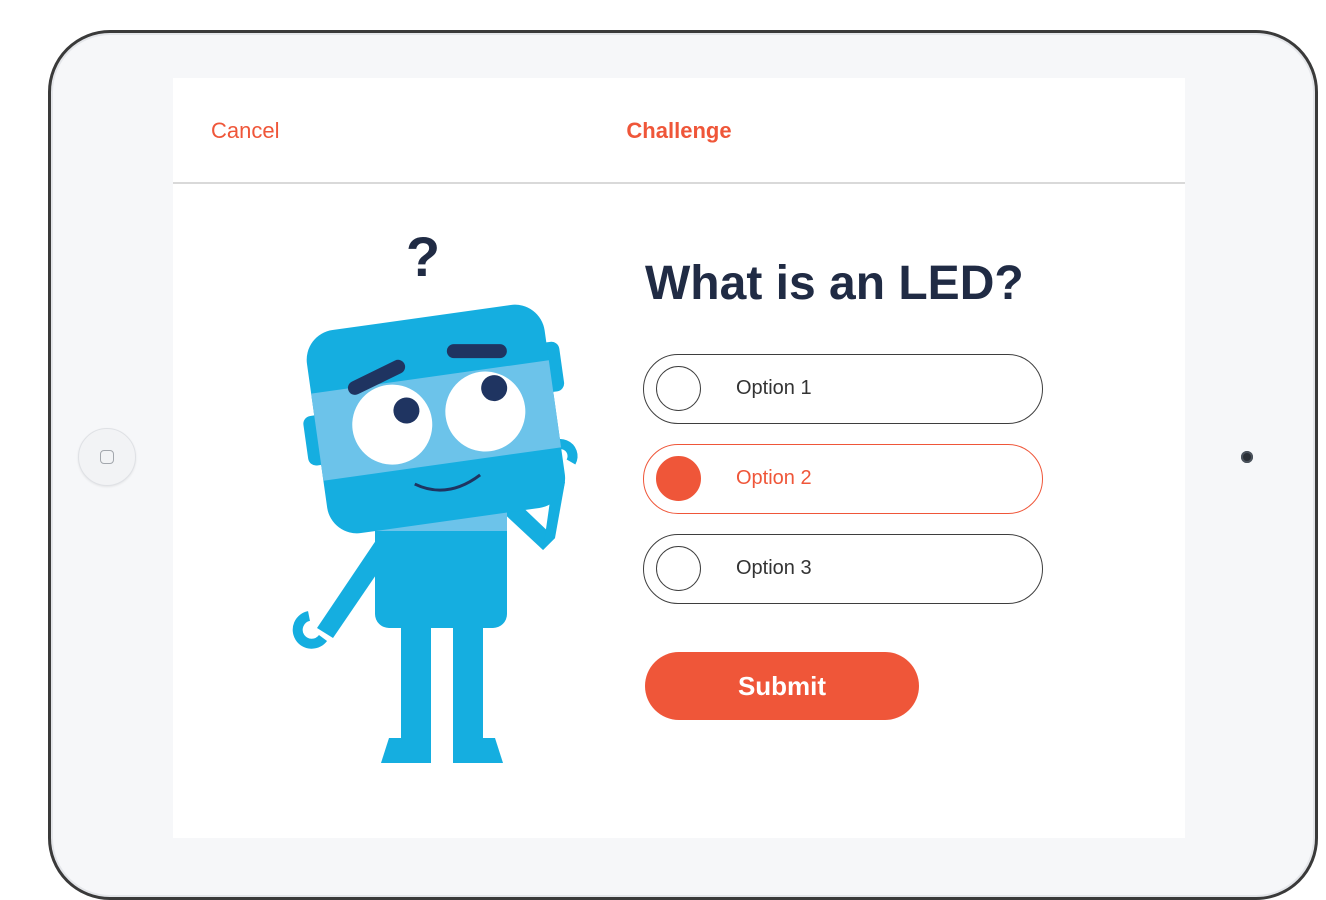  What do you see at coordinates (843, 569) in the screenshot?
I see `option-3: Option 3` at bounding box center [843, 569].